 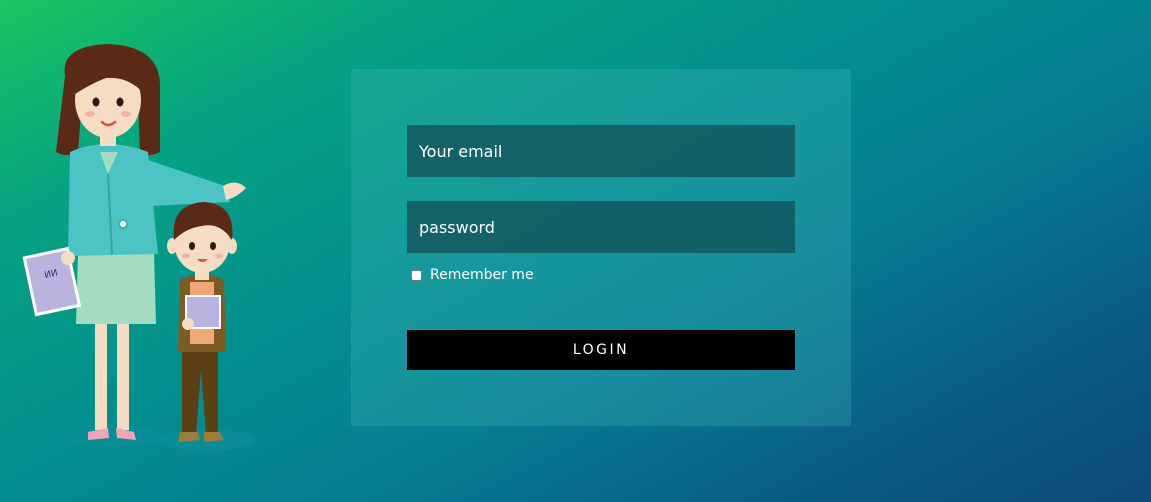 I want to click on login-button: LOGIN, so click(x=601, y=350).